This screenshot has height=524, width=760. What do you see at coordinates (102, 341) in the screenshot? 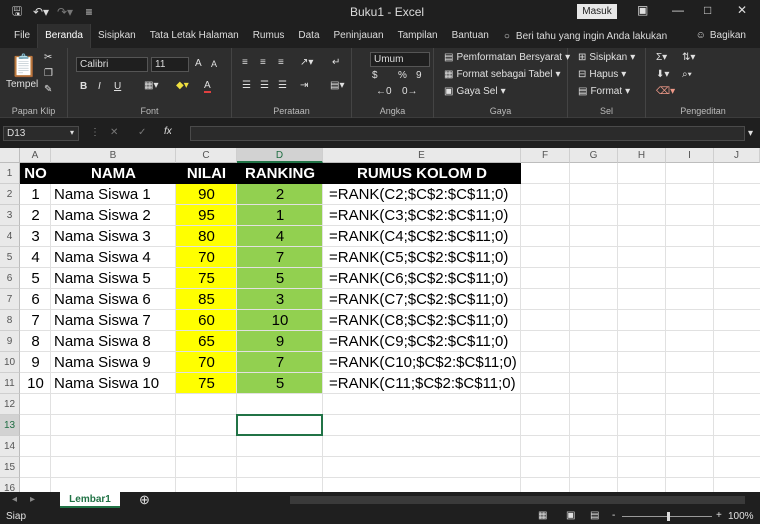
I see `cell-nama: Nama Siswa 8` at bounding box center [102, 341].